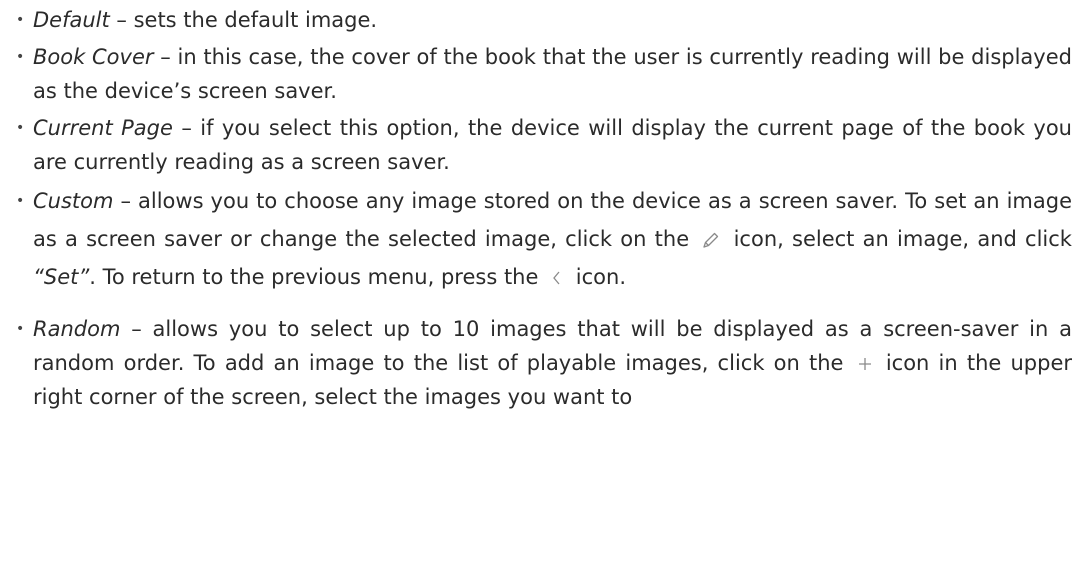 The height and width of the screenshot is (567, 1090). Describe the element at coordinates (557, 278) in the screenshot. I see `chevron-left-icon` at that location.